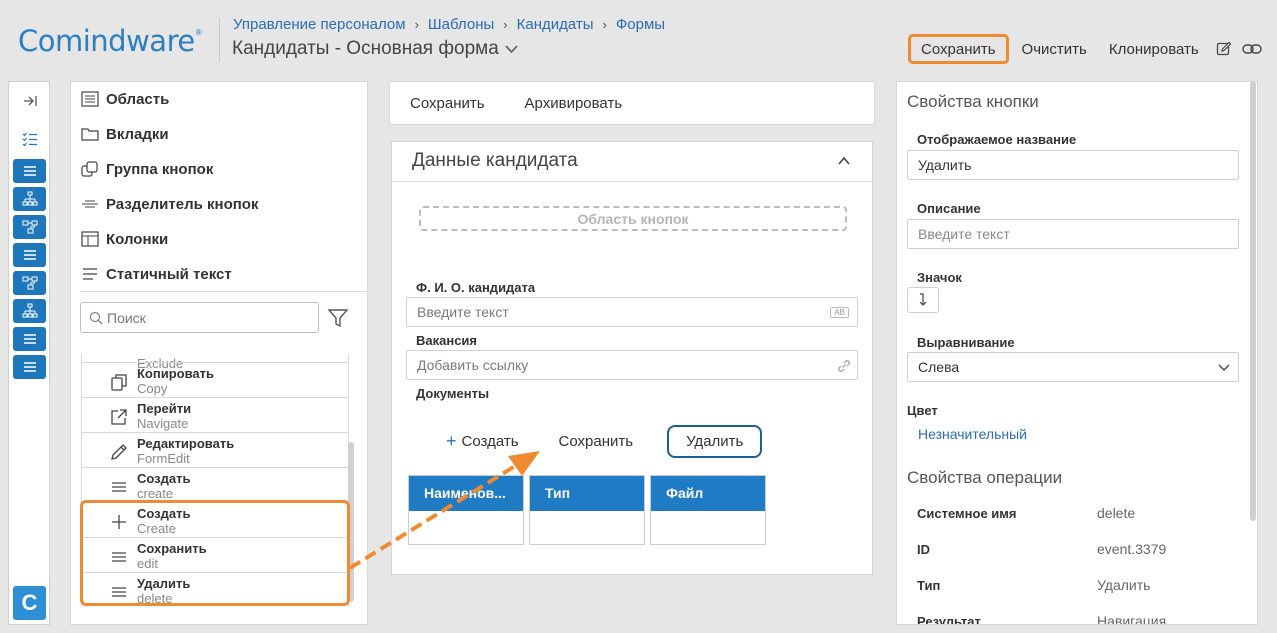 This screenshot has height=633, width=1277. What do you see at coordinates (124, 239) in the screenshot?
I see `tool-columns: Колонки` at bounding box center [124, 239].